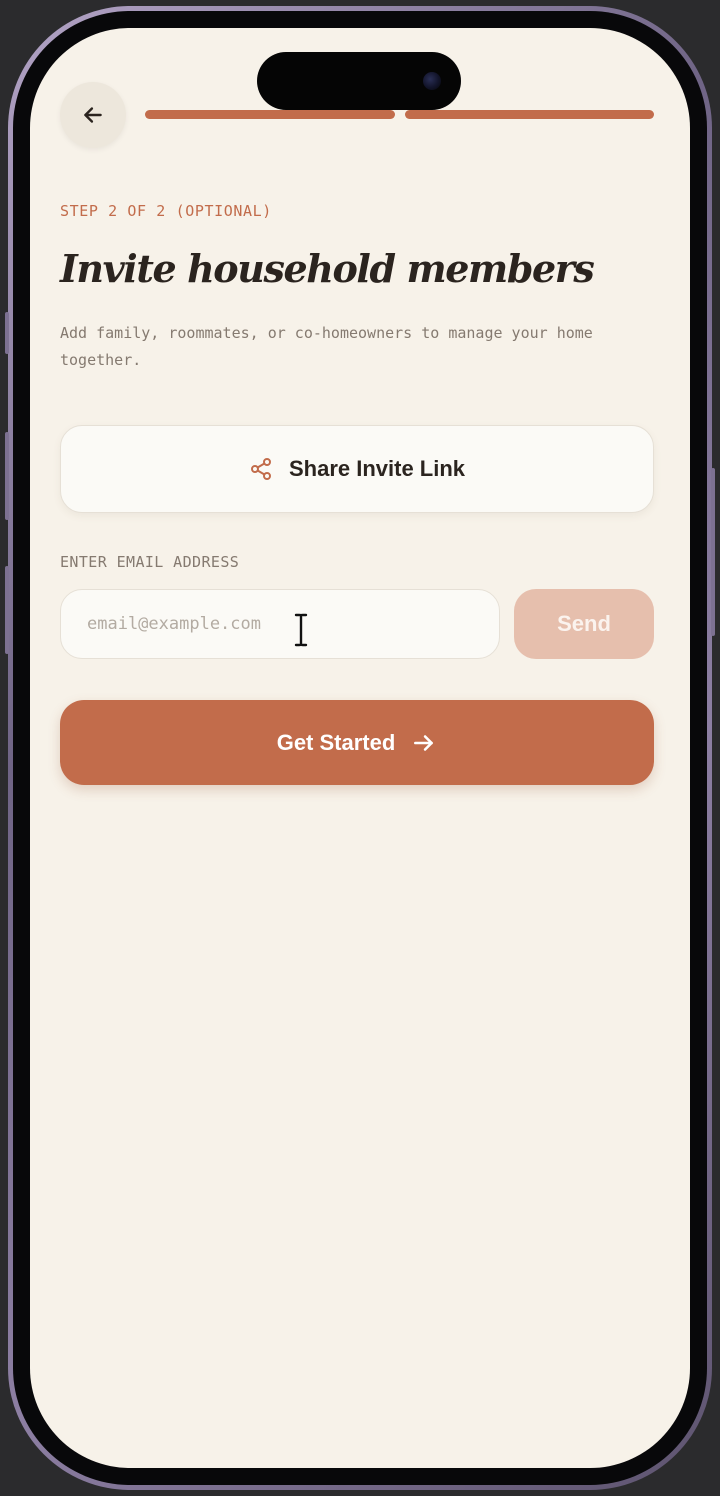 Image resolution: width=720 pixels, height=1496 pixels. I want to click on share-invite-link-label: Share Invite Link, so click(377, 468).